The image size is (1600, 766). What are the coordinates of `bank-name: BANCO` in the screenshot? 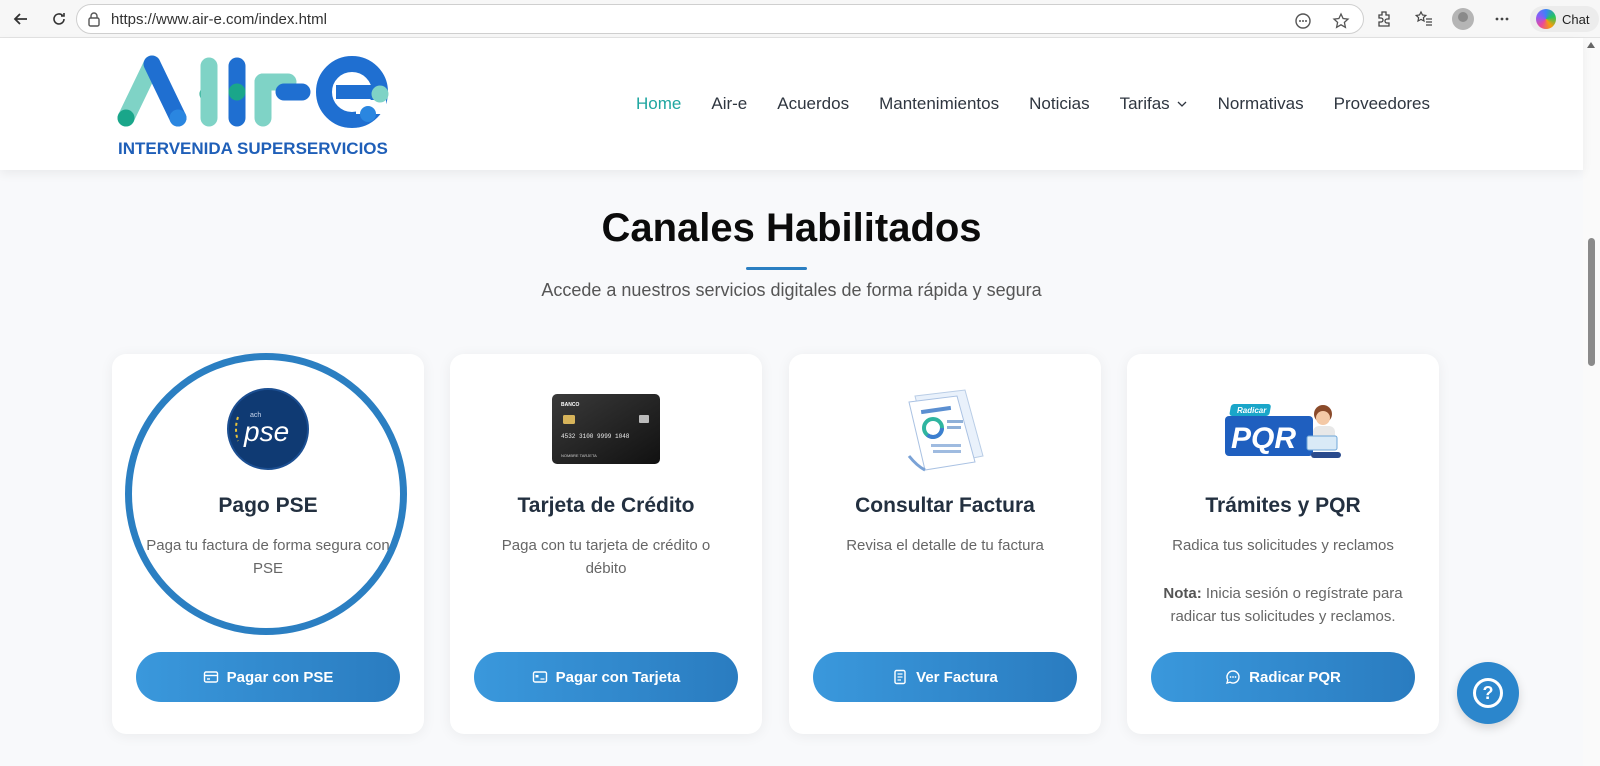 It's located at (570, 405).